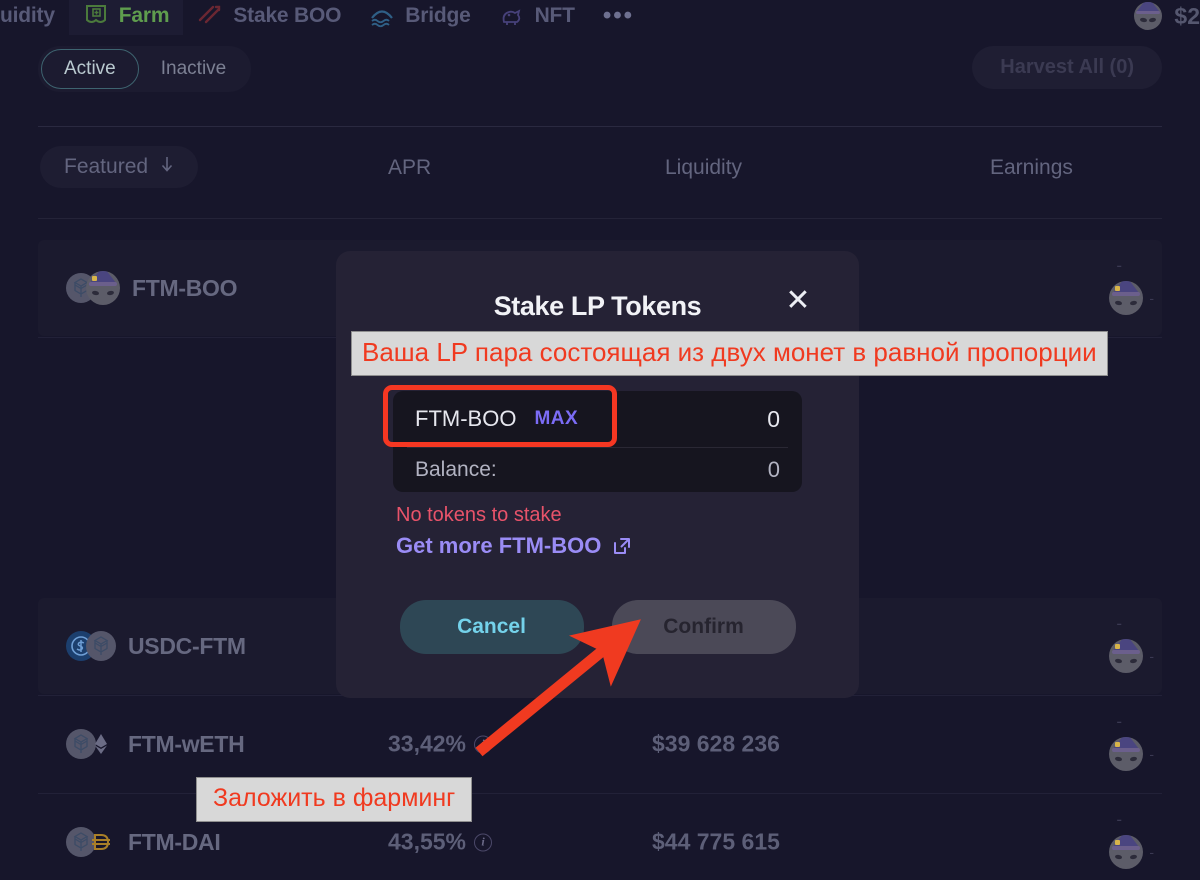 The height and width of the screenshot is (880, 1200). Describe the element at coordinates (1167, 16) in the screenshot. I see `wallet-area: $2` at that location.